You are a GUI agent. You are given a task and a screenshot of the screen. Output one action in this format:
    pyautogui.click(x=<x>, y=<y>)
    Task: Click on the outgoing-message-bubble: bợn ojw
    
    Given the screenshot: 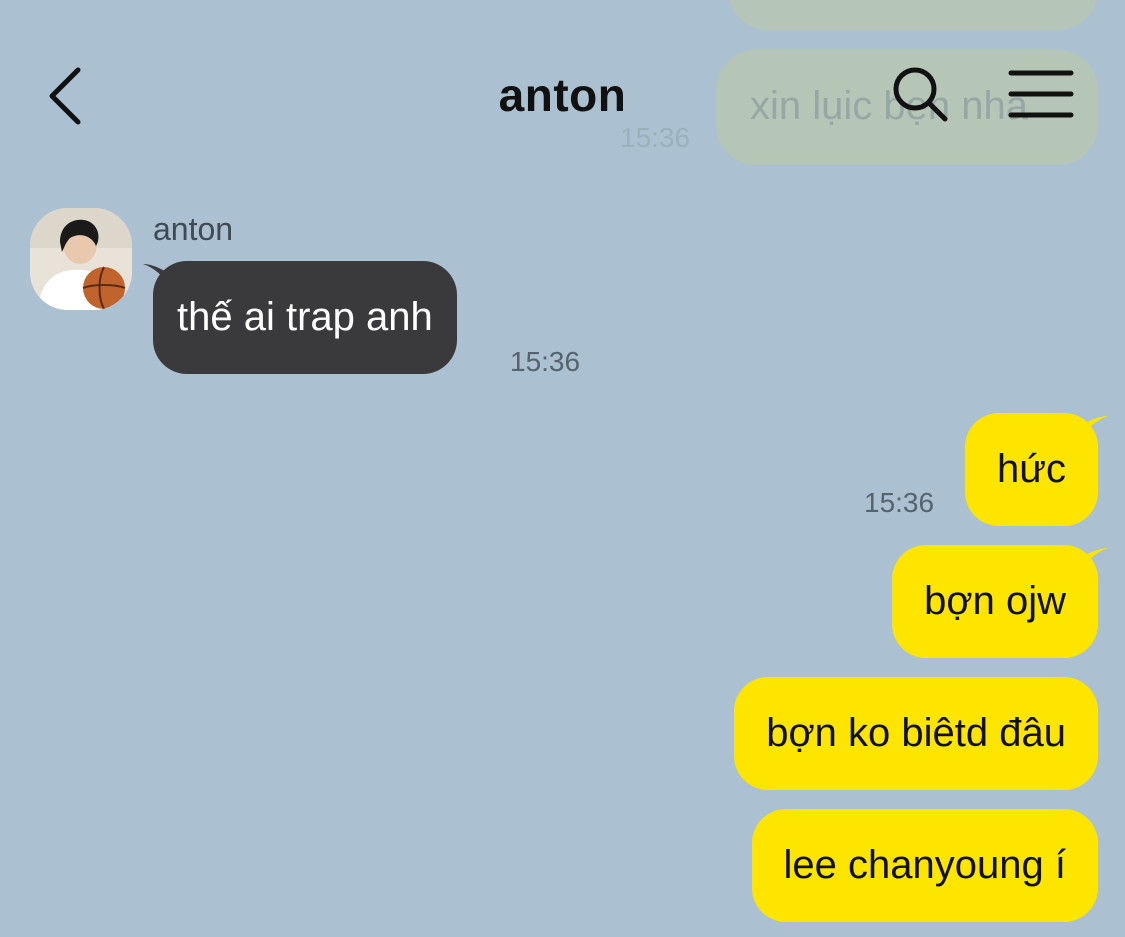 What is the action you would take?
    pyautogui.click(x=995, y=601)
    